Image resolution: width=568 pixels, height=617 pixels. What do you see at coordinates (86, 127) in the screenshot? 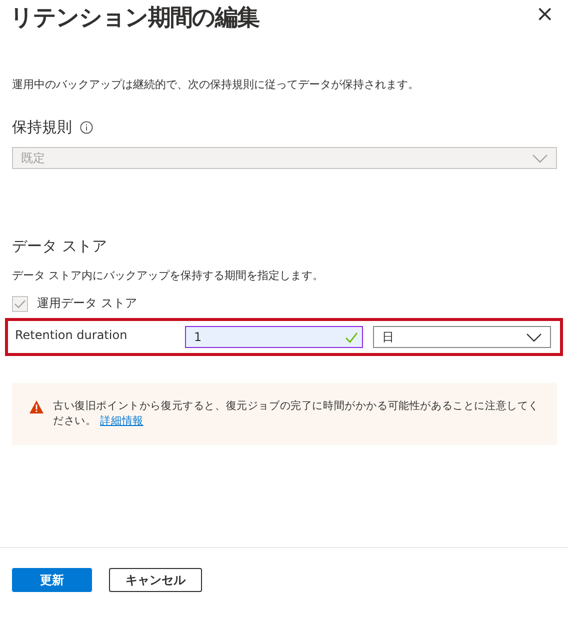
I see `info-icon` at bounding box center [86, 127].